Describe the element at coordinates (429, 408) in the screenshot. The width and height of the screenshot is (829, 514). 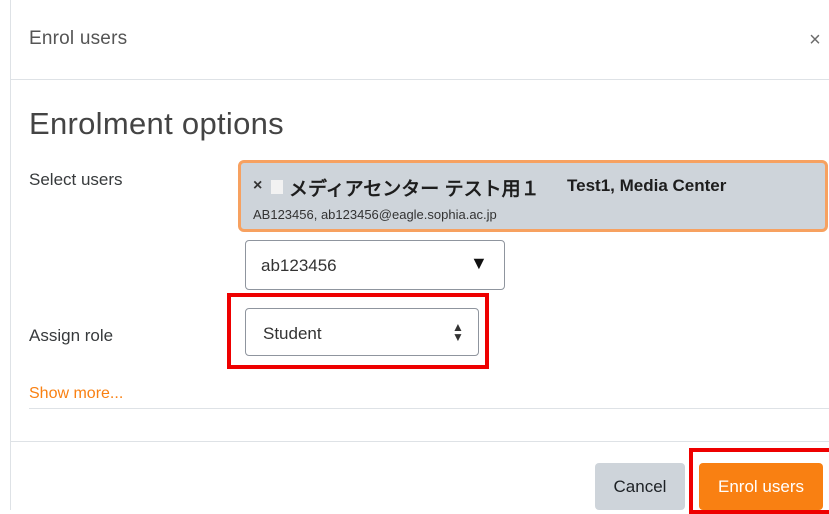
I see `divider` at that location.